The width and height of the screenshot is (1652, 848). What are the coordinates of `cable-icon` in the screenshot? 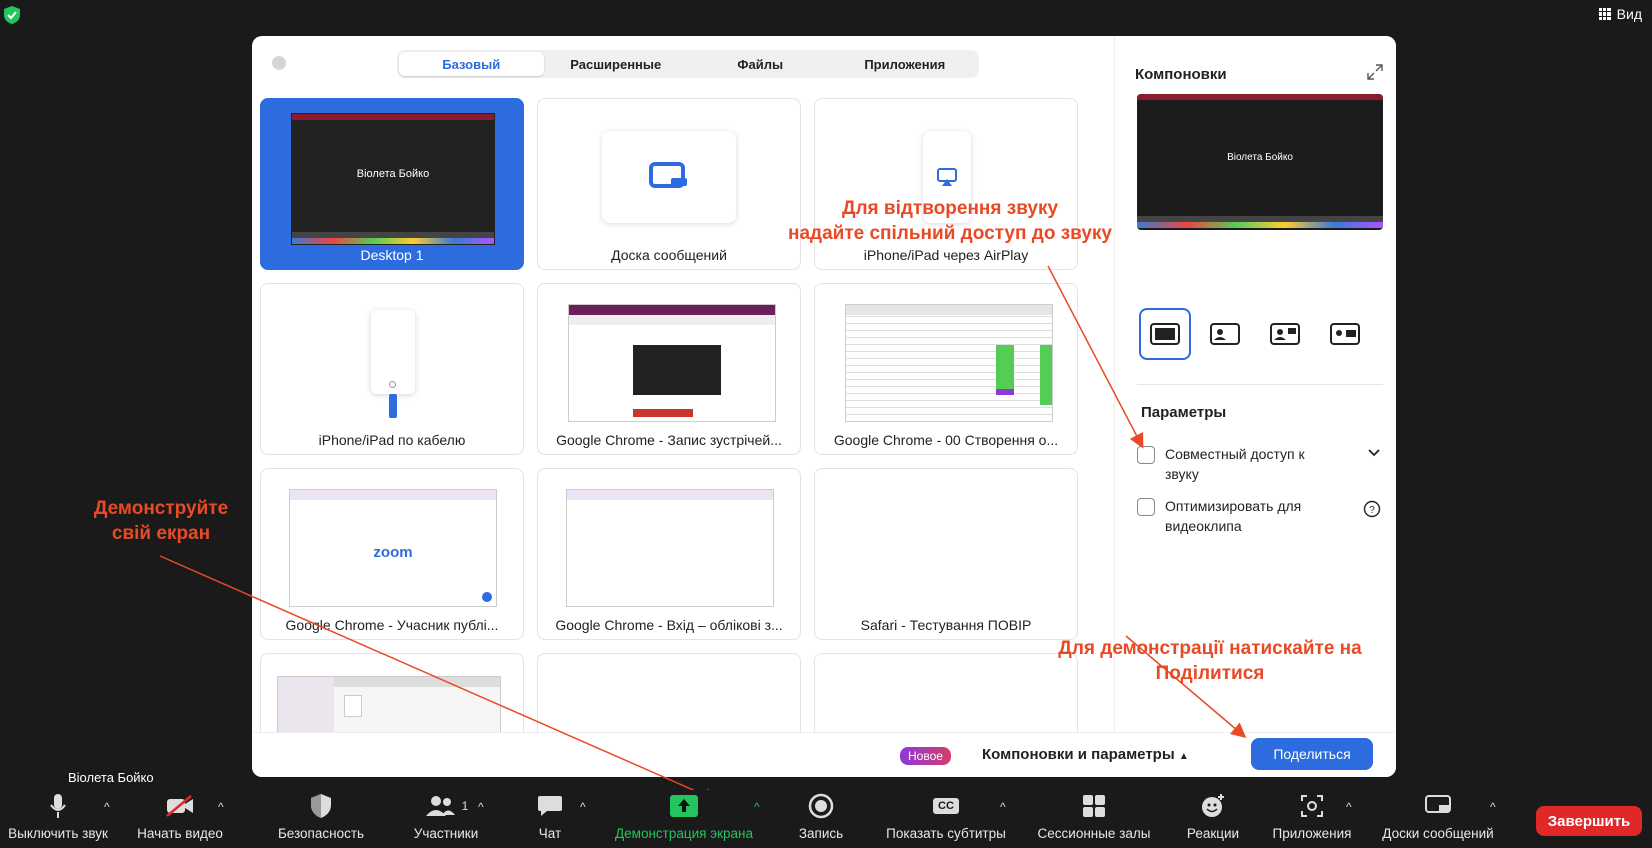 It's located at (393, 406).